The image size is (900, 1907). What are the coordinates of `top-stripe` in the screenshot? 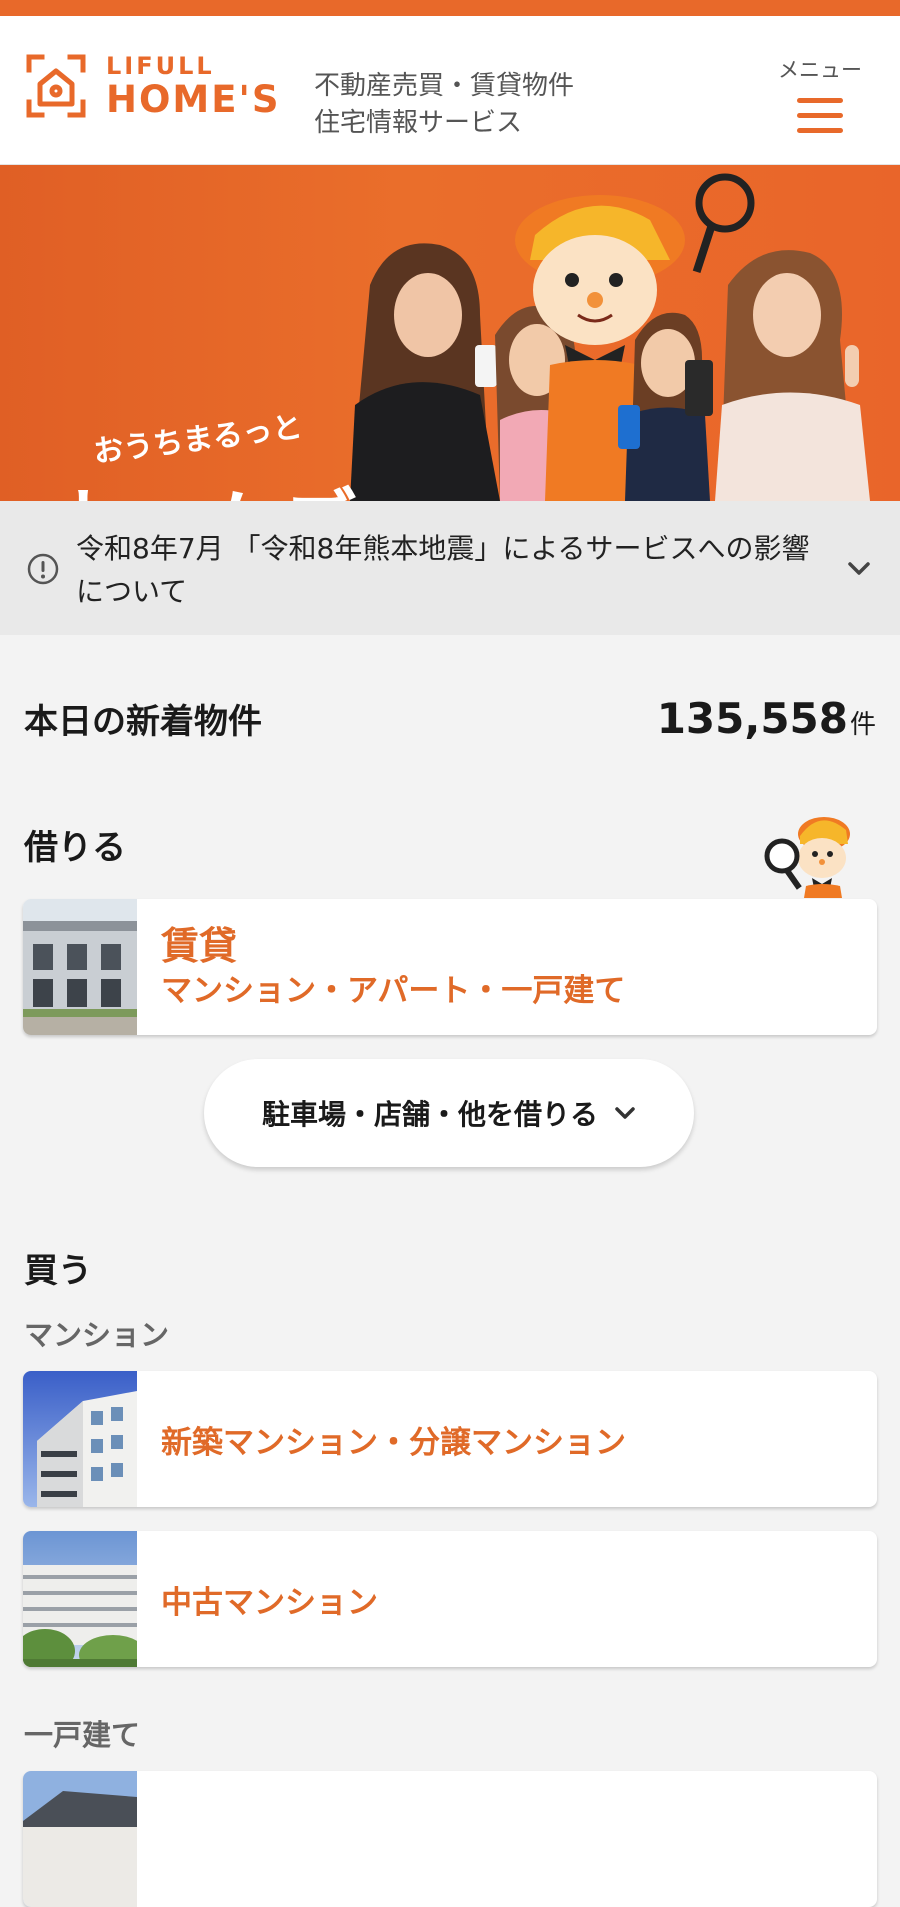 It's located at (450, 8).